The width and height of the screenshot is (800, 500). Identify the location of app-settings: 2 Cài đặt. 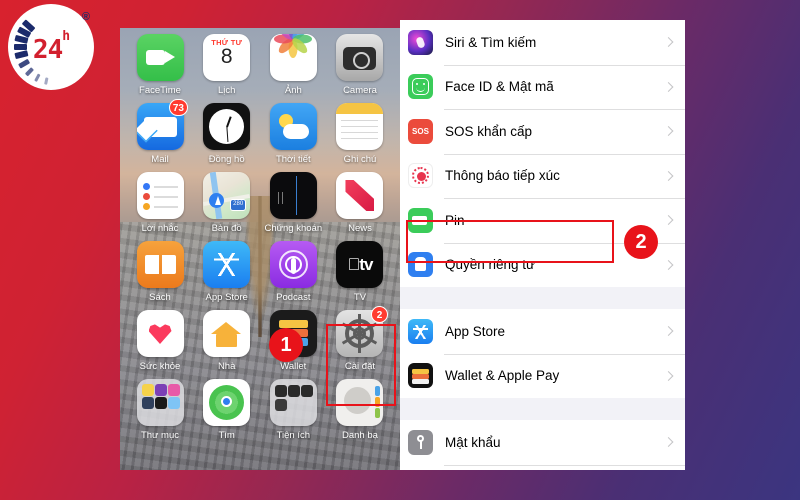
(360, 339).